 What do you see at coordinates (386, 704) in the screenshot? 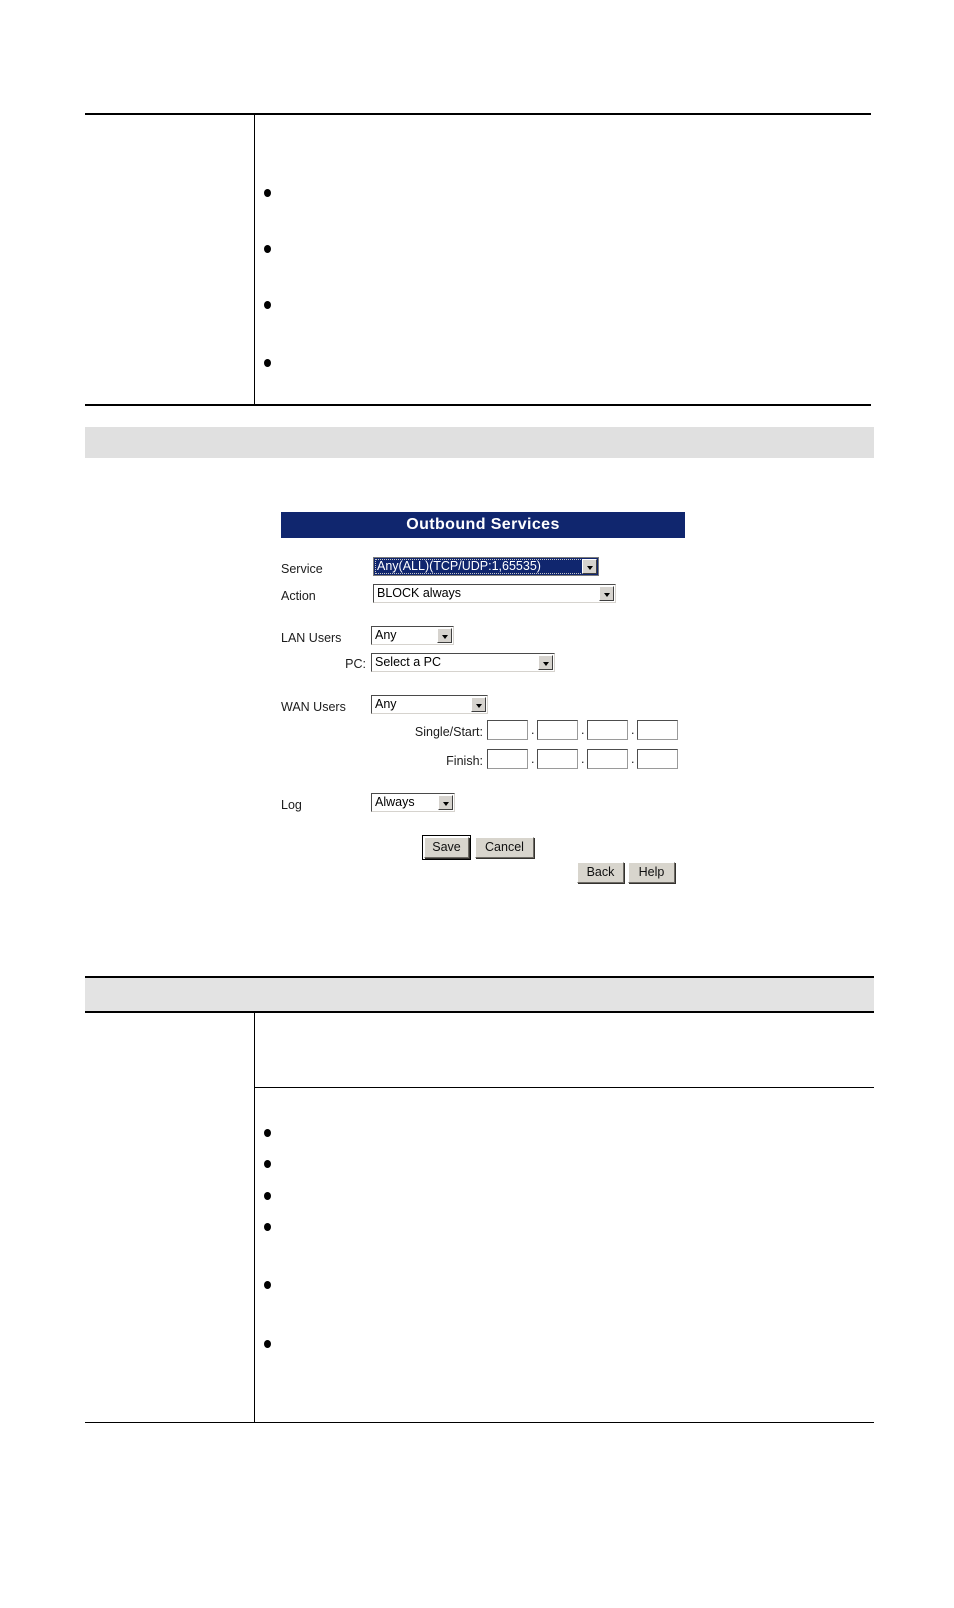
I see `wan-users-select-value: Any` at bounding box center [386, 704].